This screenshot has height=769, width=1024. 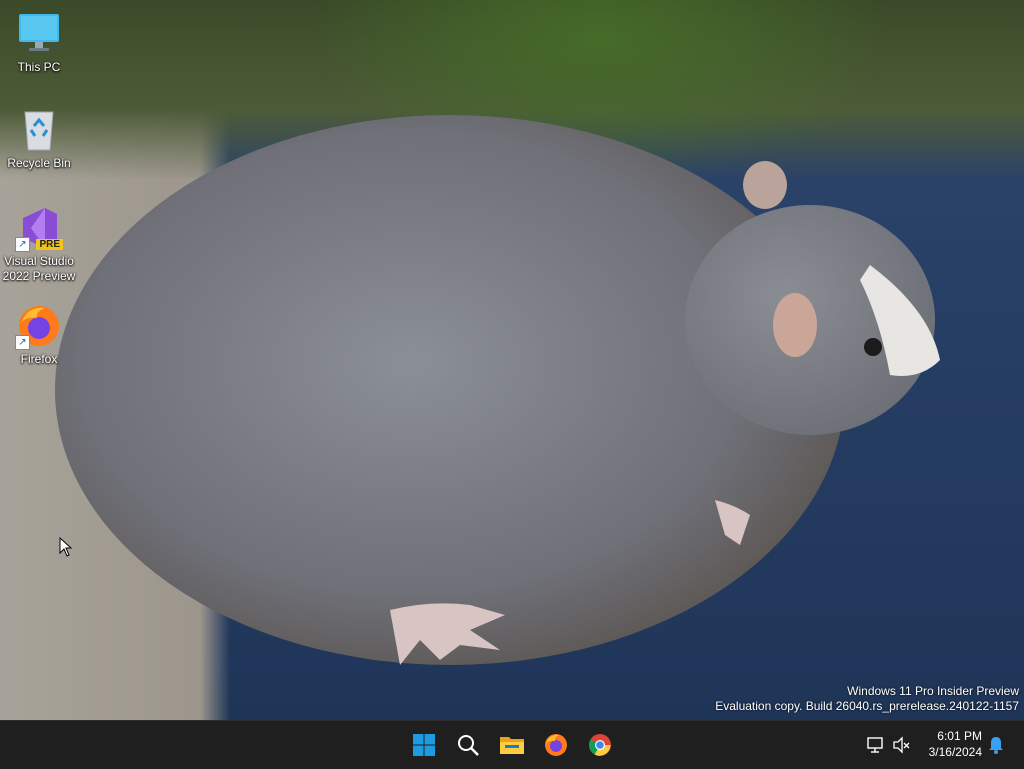 I want to click on firefox-taskbar-button, so click(x=556, y=745).